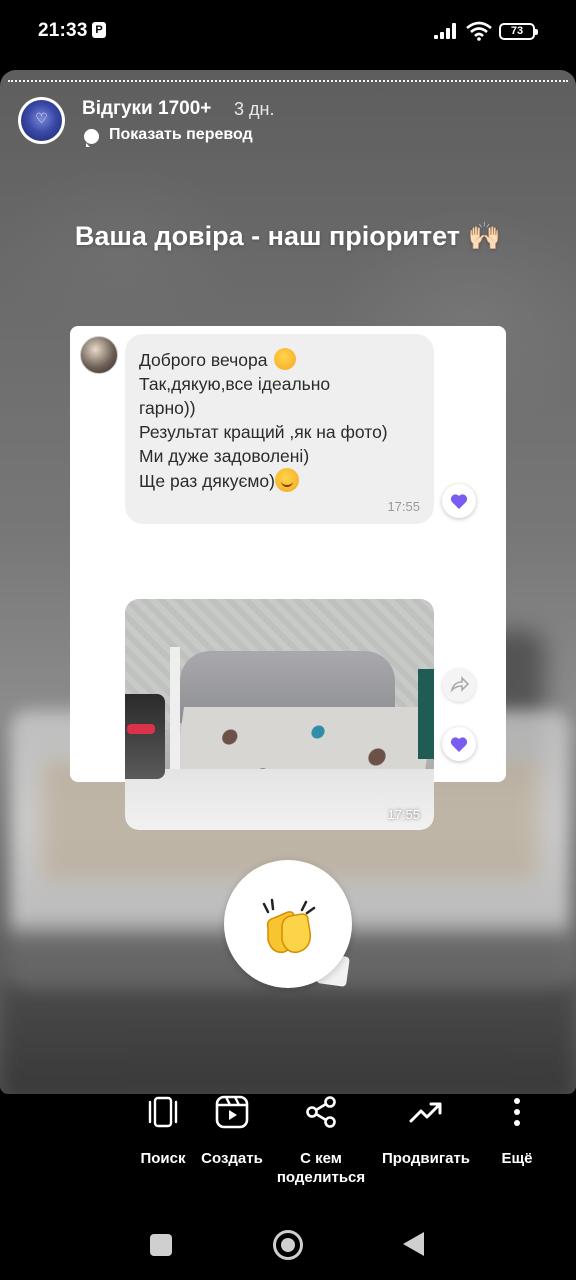 The height and width of the screenshot is (1280, 576). Describe the element at coordinates (517, 1112) in the screenshot. I see `more-vertical-icon` at that location.